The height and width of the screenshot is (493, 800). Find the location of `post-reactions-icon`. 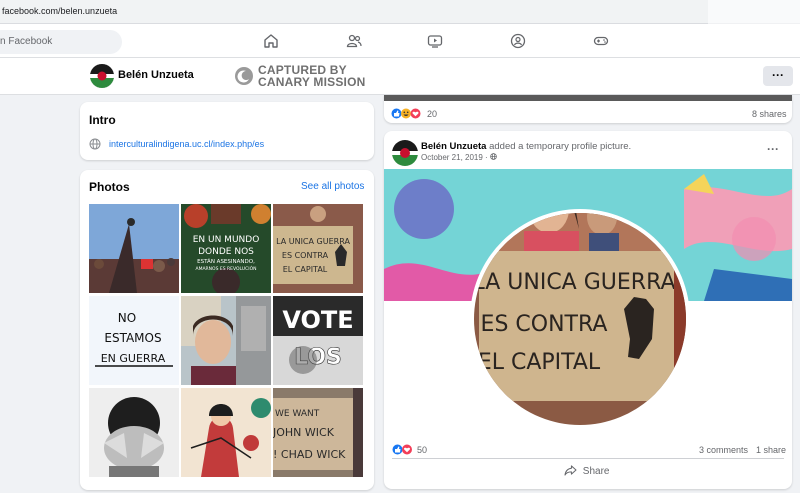

post-reactions-icon is located at coordinates (403, 449).